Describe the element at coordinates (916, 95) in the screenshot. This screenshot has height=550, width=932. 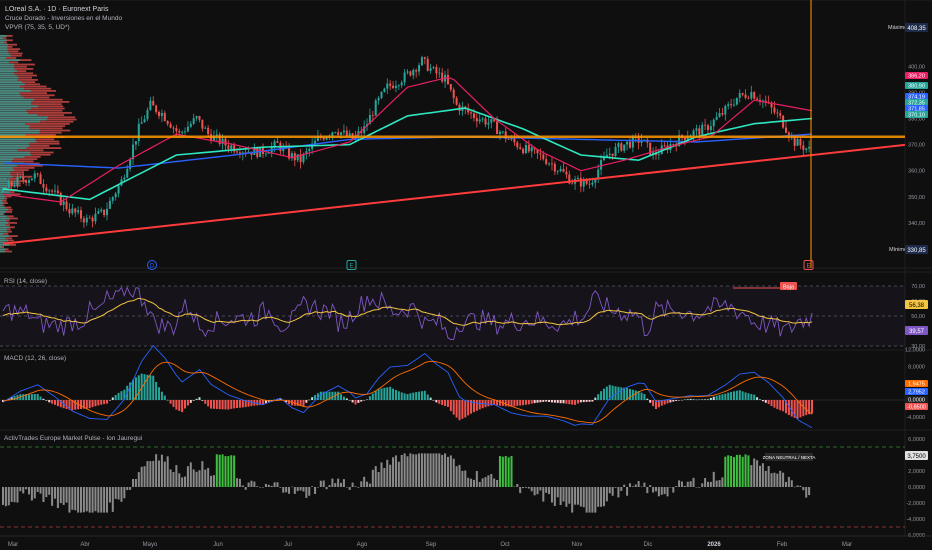
I see `price-badges: 386,20380,90374,19372,35371,85370,10` at that location.